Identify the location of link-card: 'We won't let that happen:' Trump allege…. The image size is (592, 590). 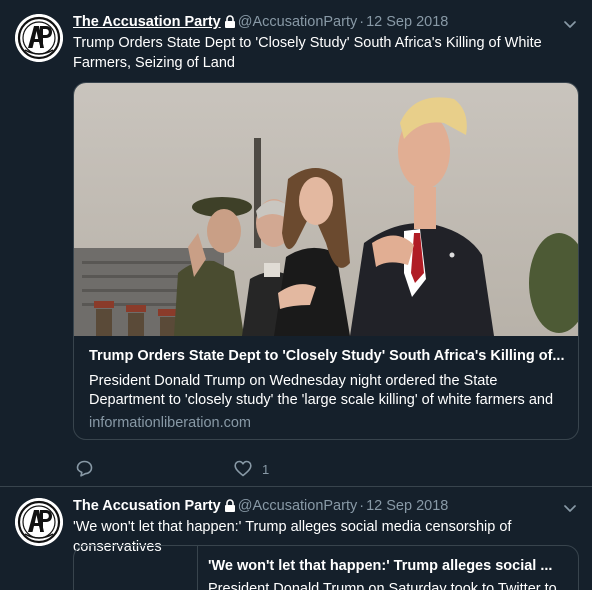
(326, 567).